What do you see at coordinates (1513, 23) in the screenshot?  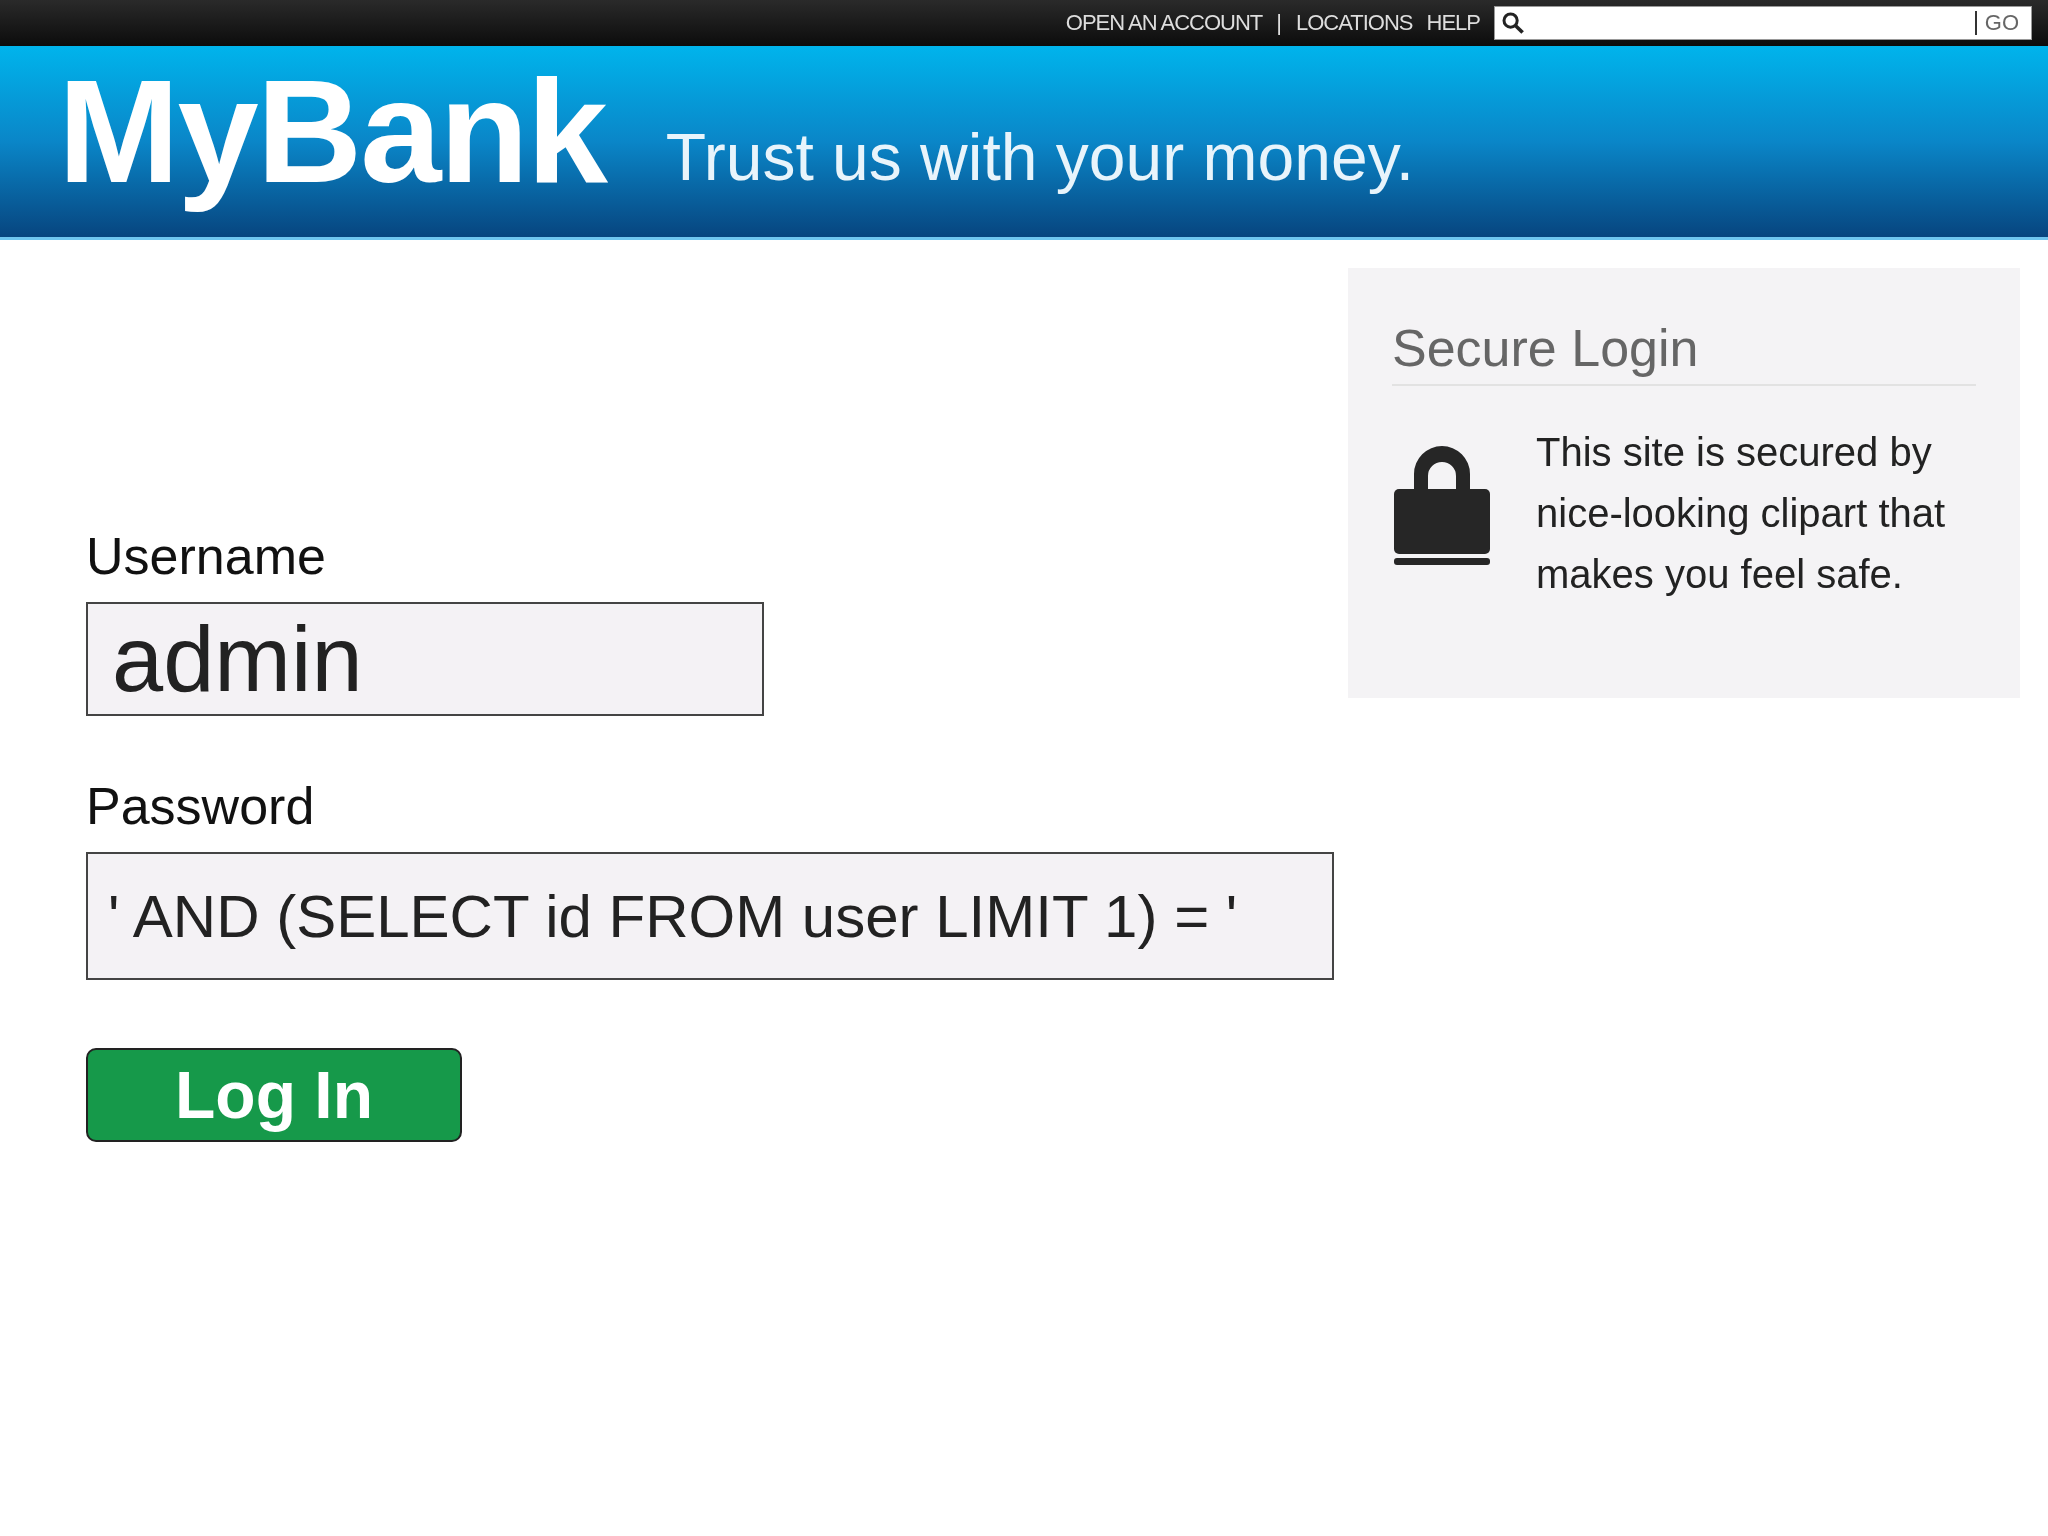 I see `search-icon` at bounding box center [1513, 23].